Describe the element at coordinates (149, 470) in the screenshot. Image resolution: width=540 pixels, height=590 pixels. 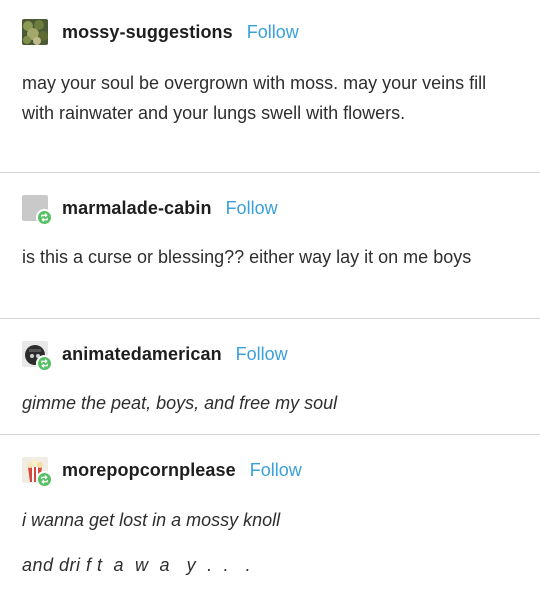
I see `username: morepopcornplease` at that location.